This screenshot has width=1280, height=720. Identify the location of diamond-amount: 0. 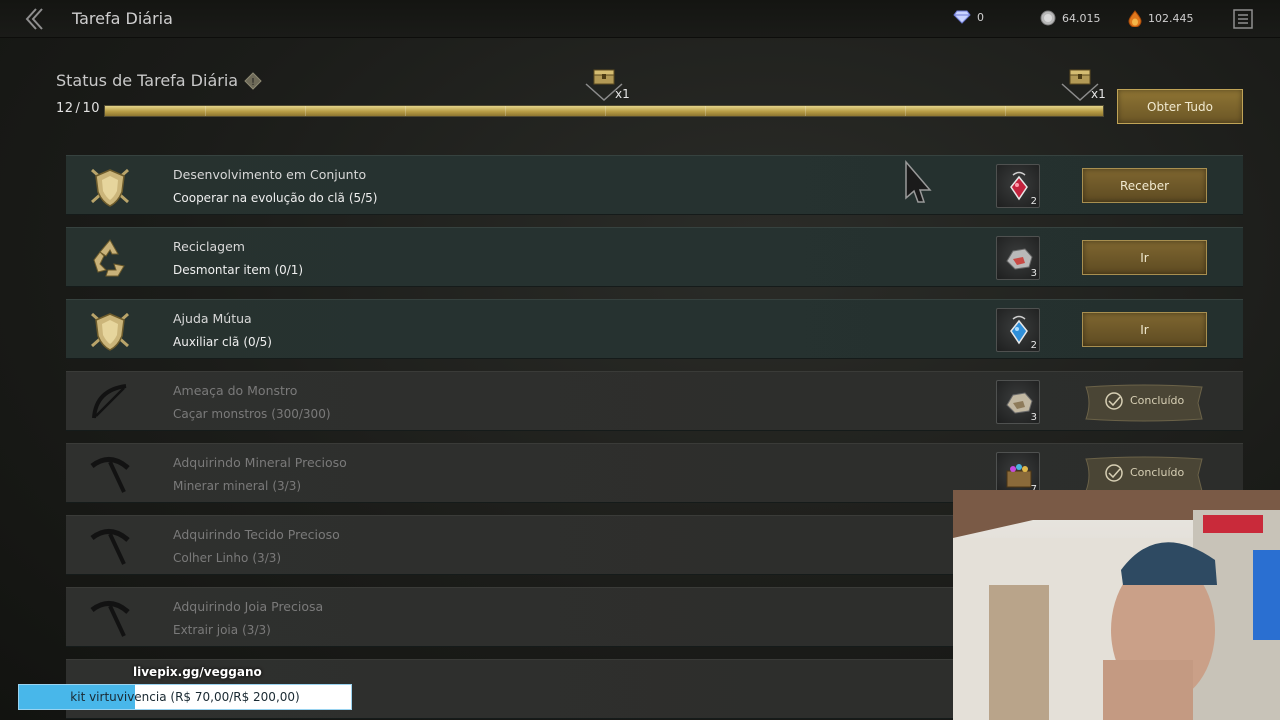
(980, 17).